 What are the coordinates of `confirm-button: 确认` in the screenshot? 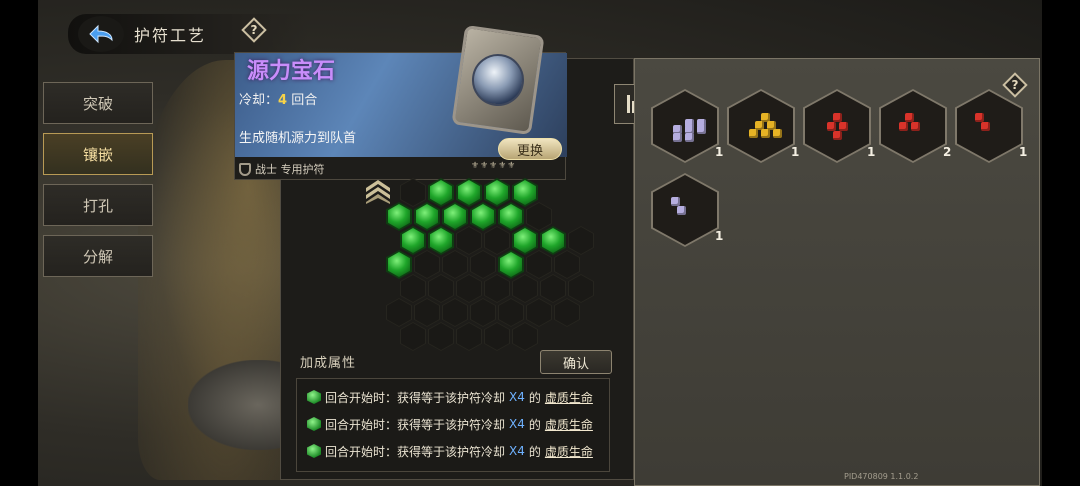 It's located at (576, 362).